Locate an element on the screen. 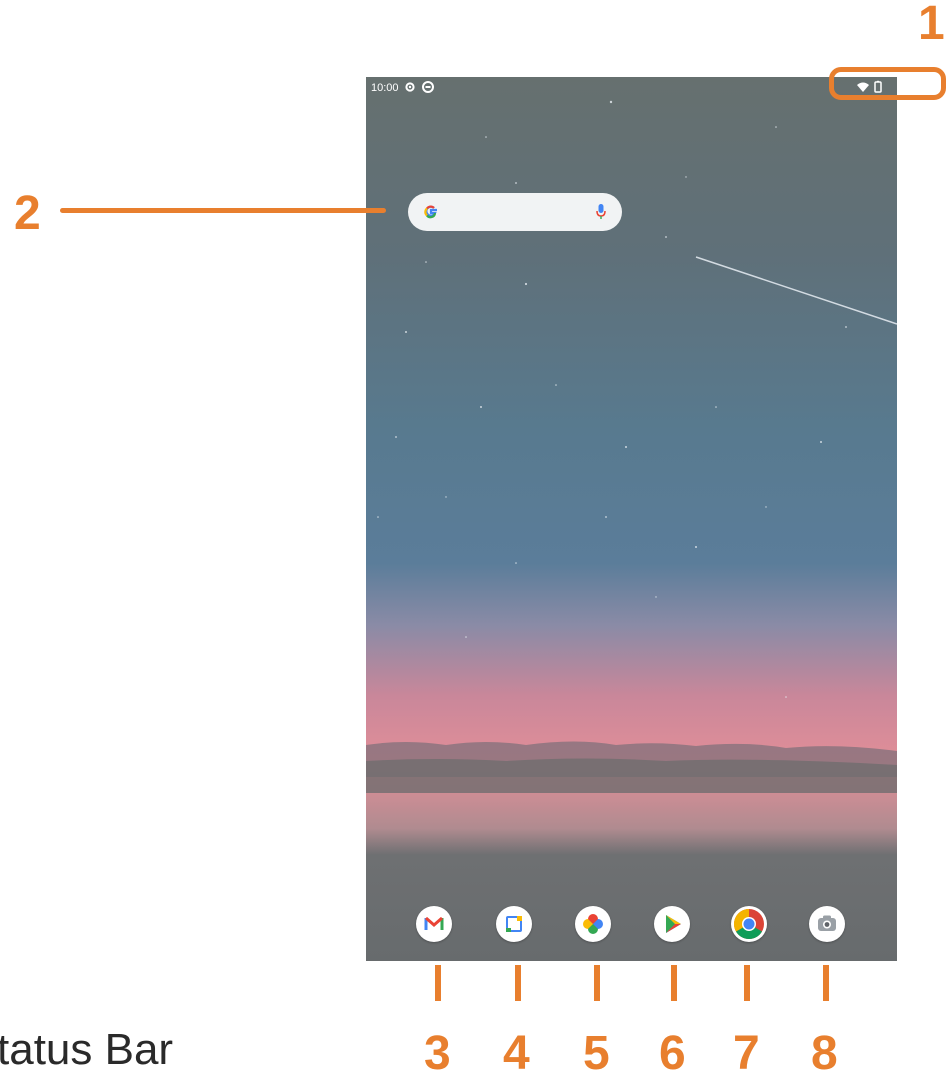 Image resolution: width=951 pixels, height=1080 pixels. calendar-app is located at coordinates (514, 924).